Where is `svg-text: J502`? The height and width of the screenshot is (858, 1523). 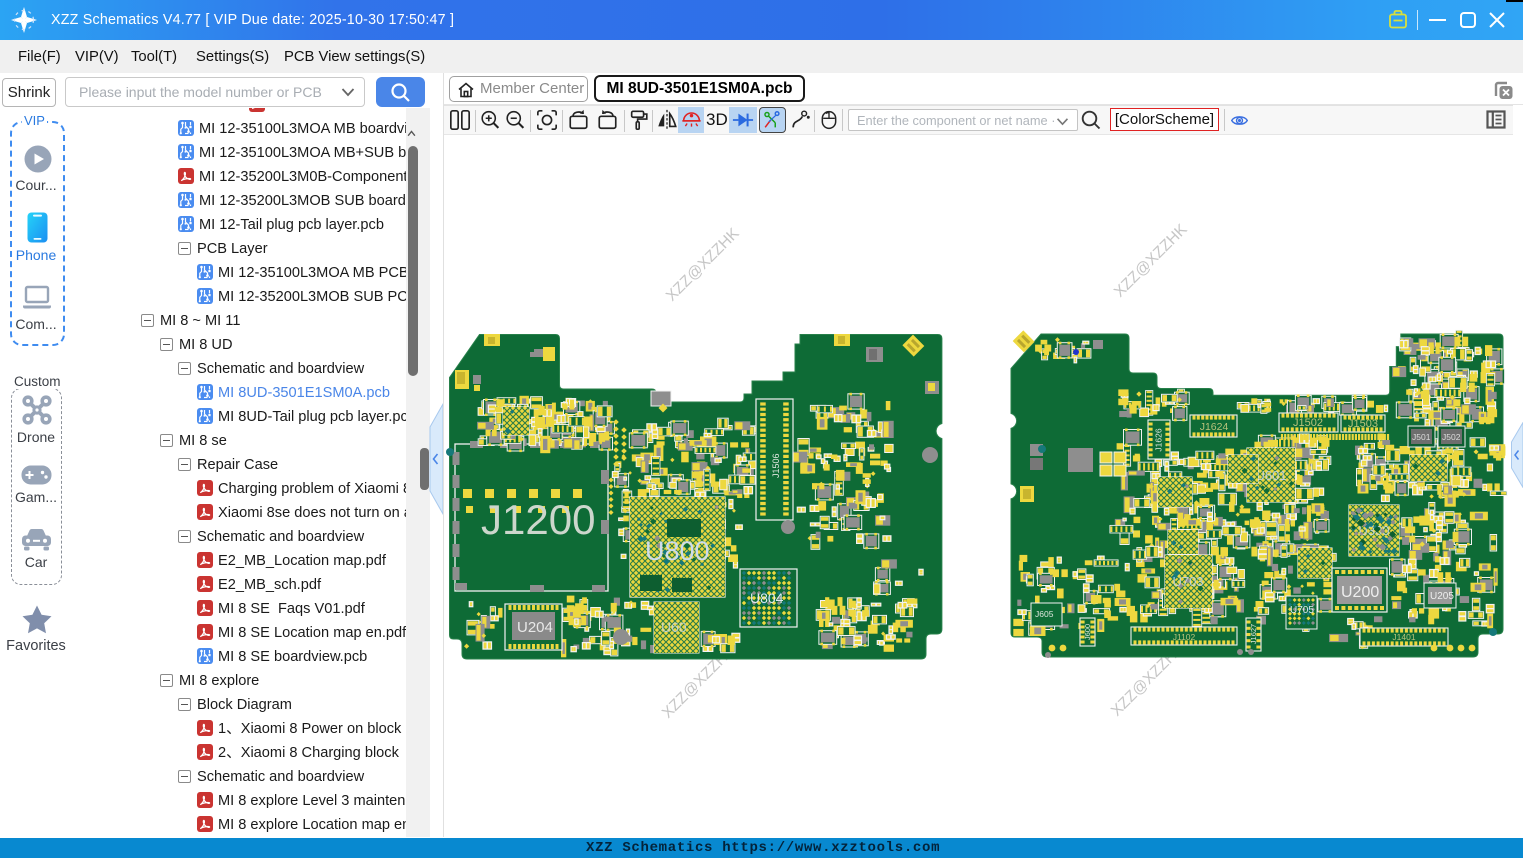 svg-text: J502 is located at coordinates (1451, 437).